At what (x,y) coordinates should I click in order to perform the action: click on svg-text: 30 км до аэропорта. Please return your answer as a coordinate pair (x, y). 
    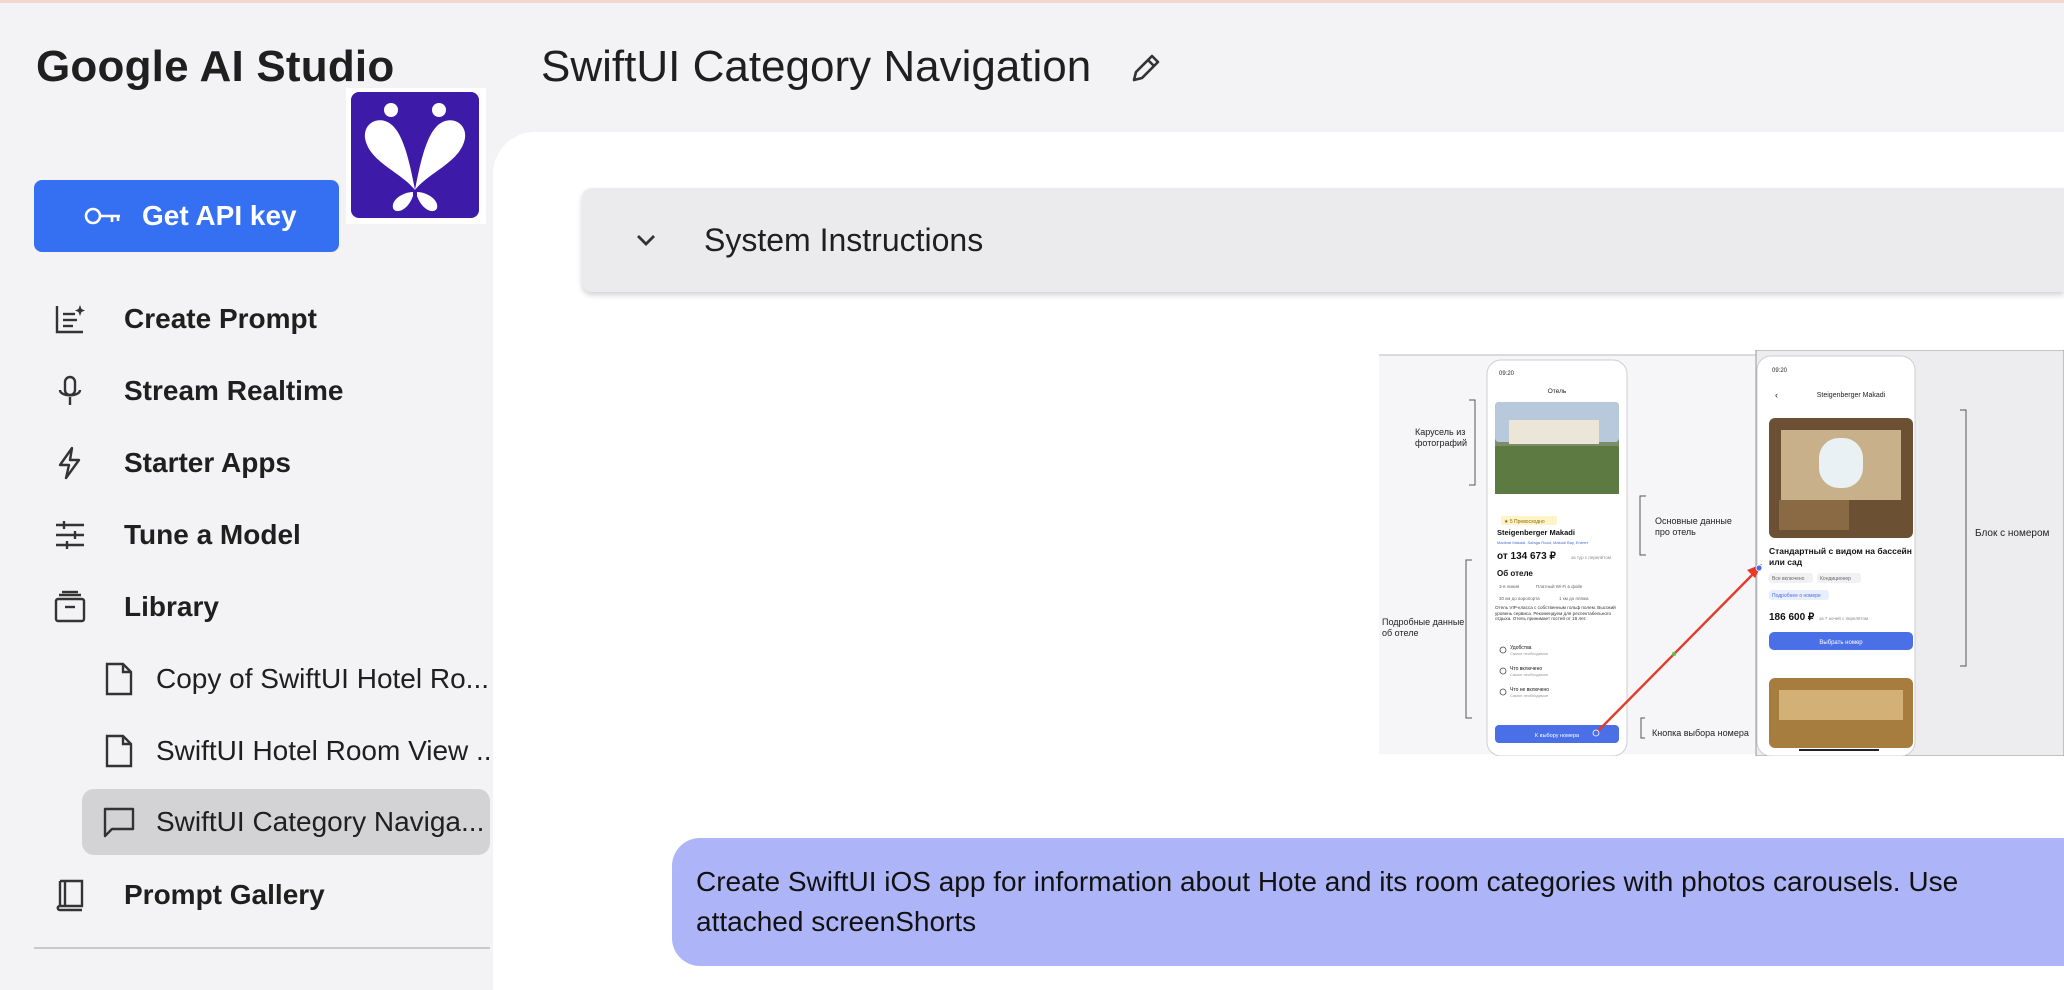
    Looking at the image, I should click on (1519, 598).